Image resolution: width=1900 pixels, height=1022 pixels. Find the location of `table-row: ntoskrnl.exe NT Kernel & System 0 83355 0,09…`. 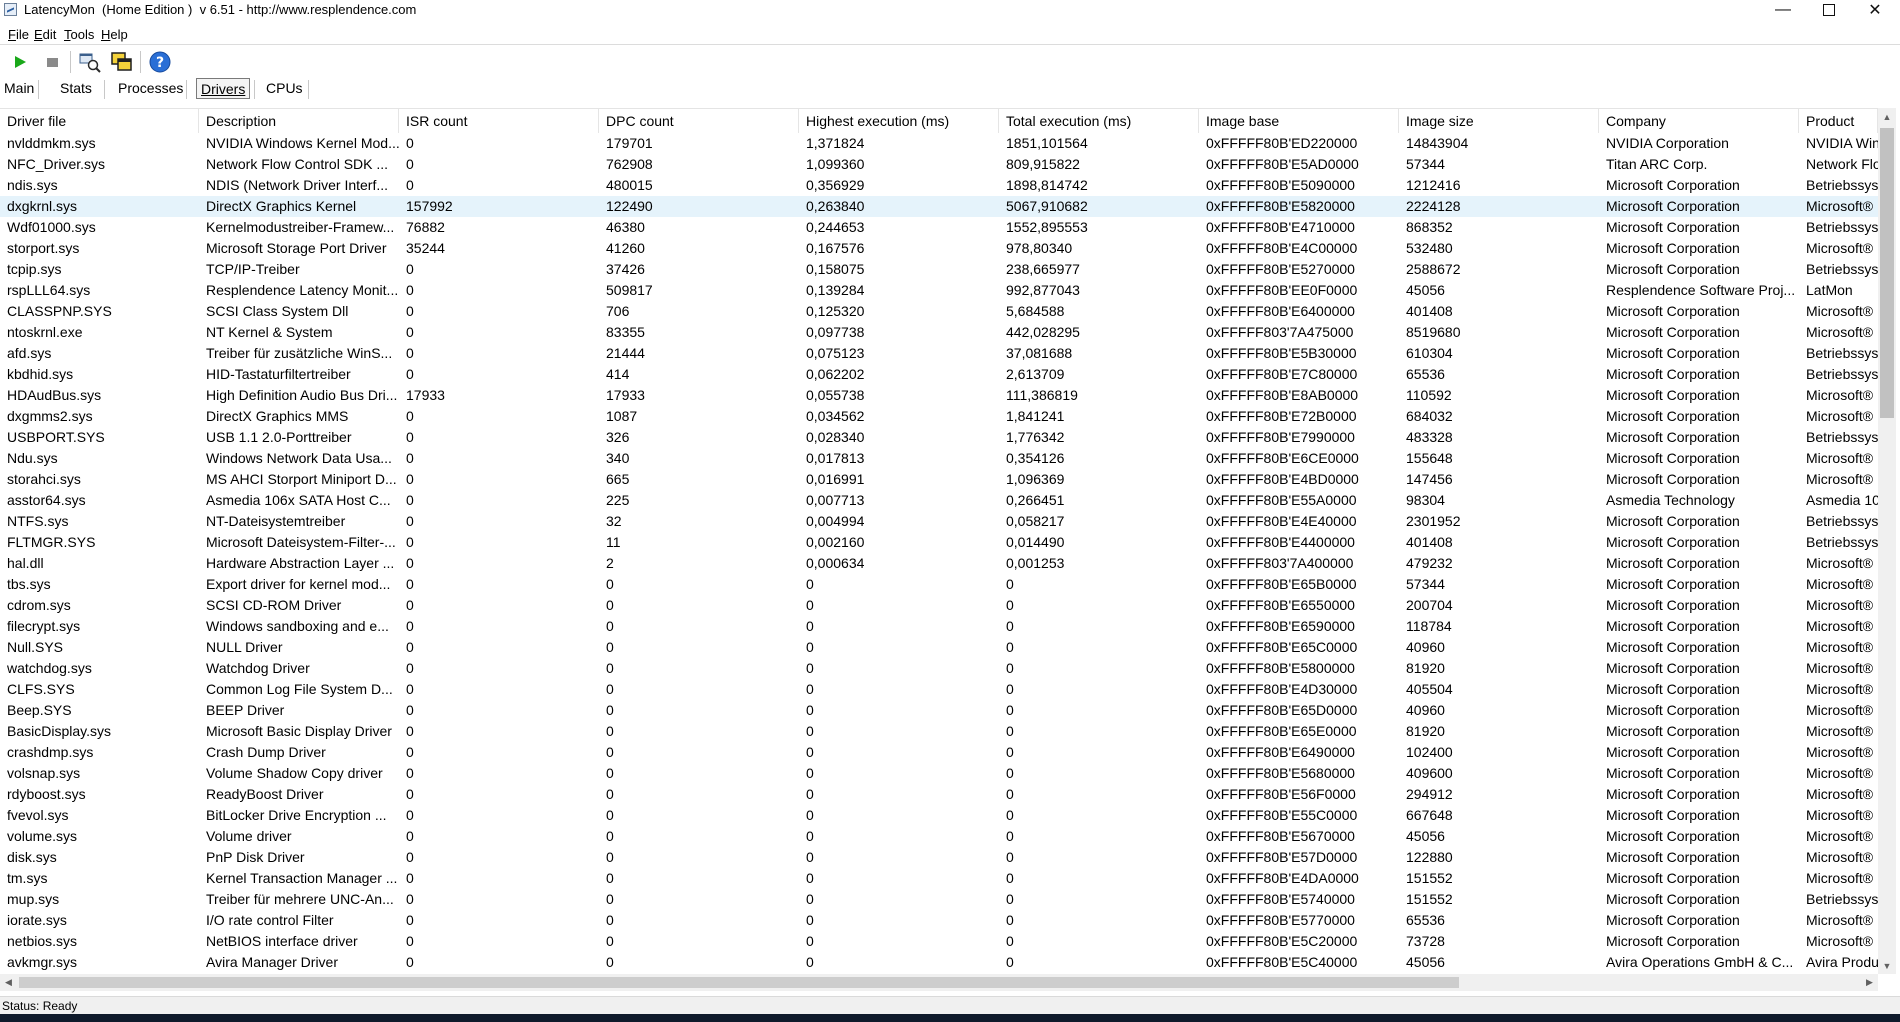

table-row: ntoskrnl.exe NT Kernel & System 0 83355 0,09… is located at coordinates (939, 332).